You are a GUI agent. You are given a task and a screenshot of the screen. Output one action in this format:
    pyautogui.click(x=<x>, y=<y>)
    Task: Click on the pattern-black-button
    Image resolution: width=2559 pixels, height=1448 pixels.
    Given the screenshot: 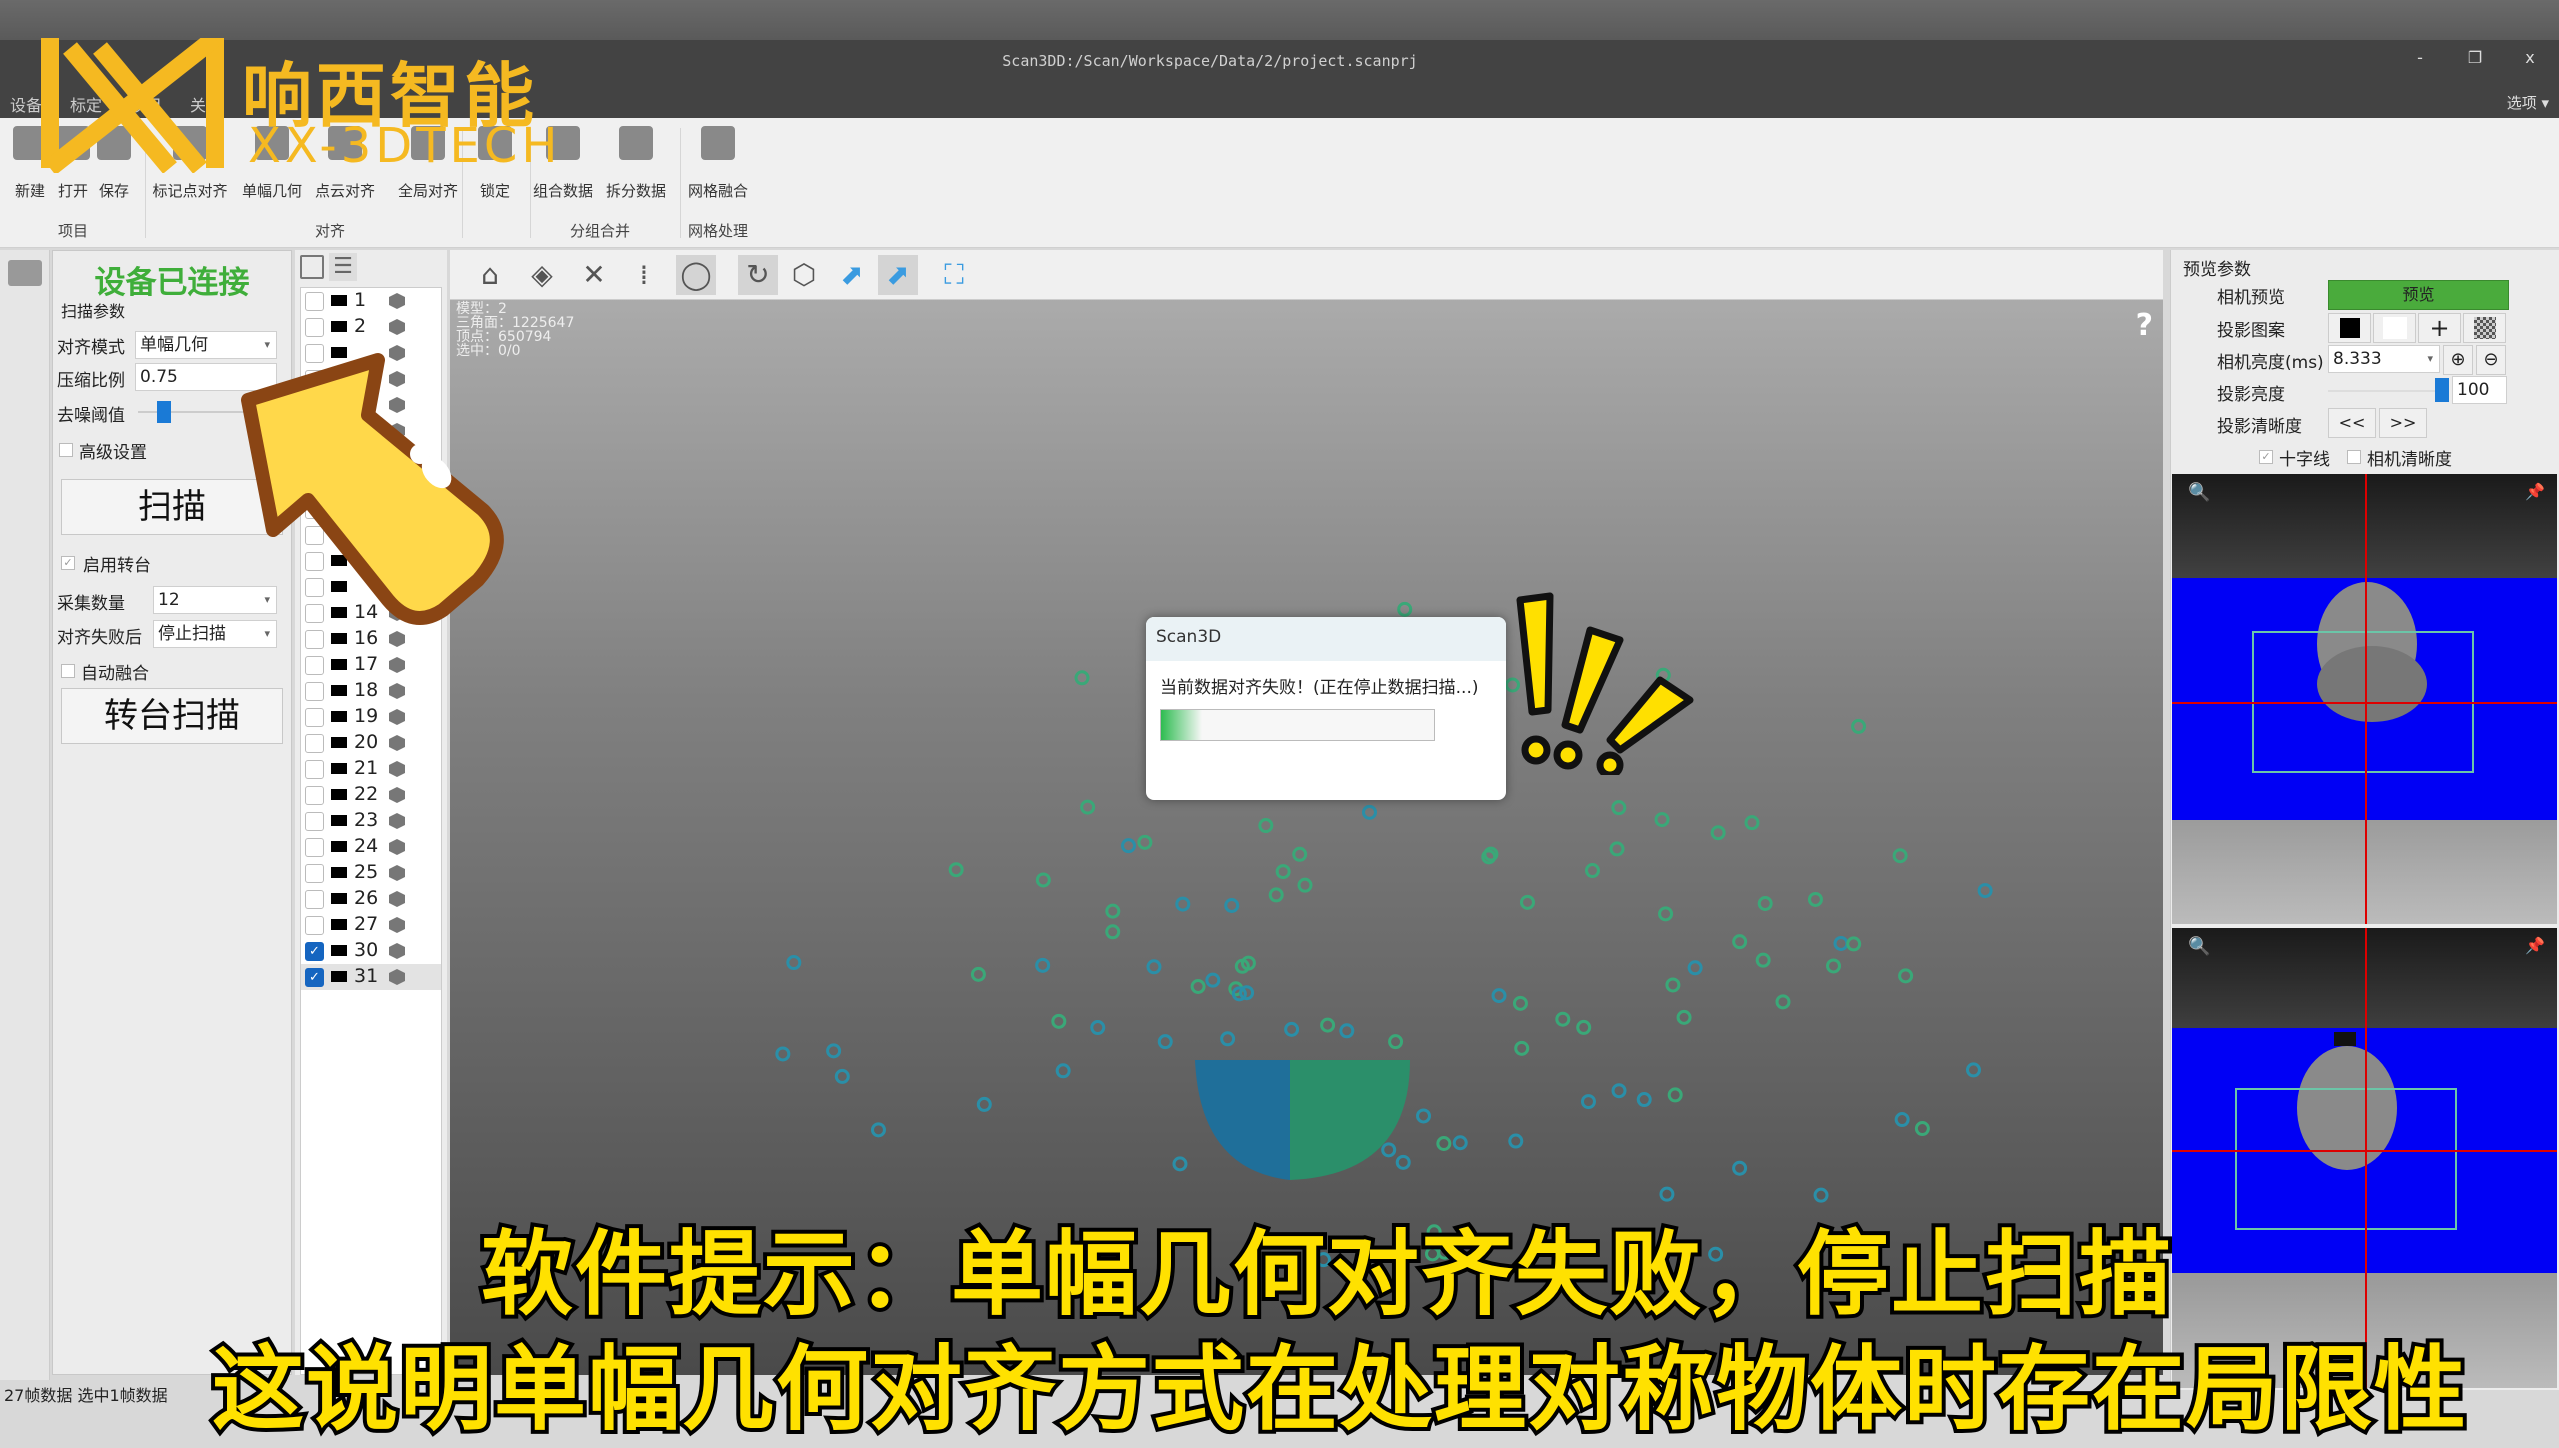 What is the action you would take?
    pyautogui.click(x=2349, y=328)
    